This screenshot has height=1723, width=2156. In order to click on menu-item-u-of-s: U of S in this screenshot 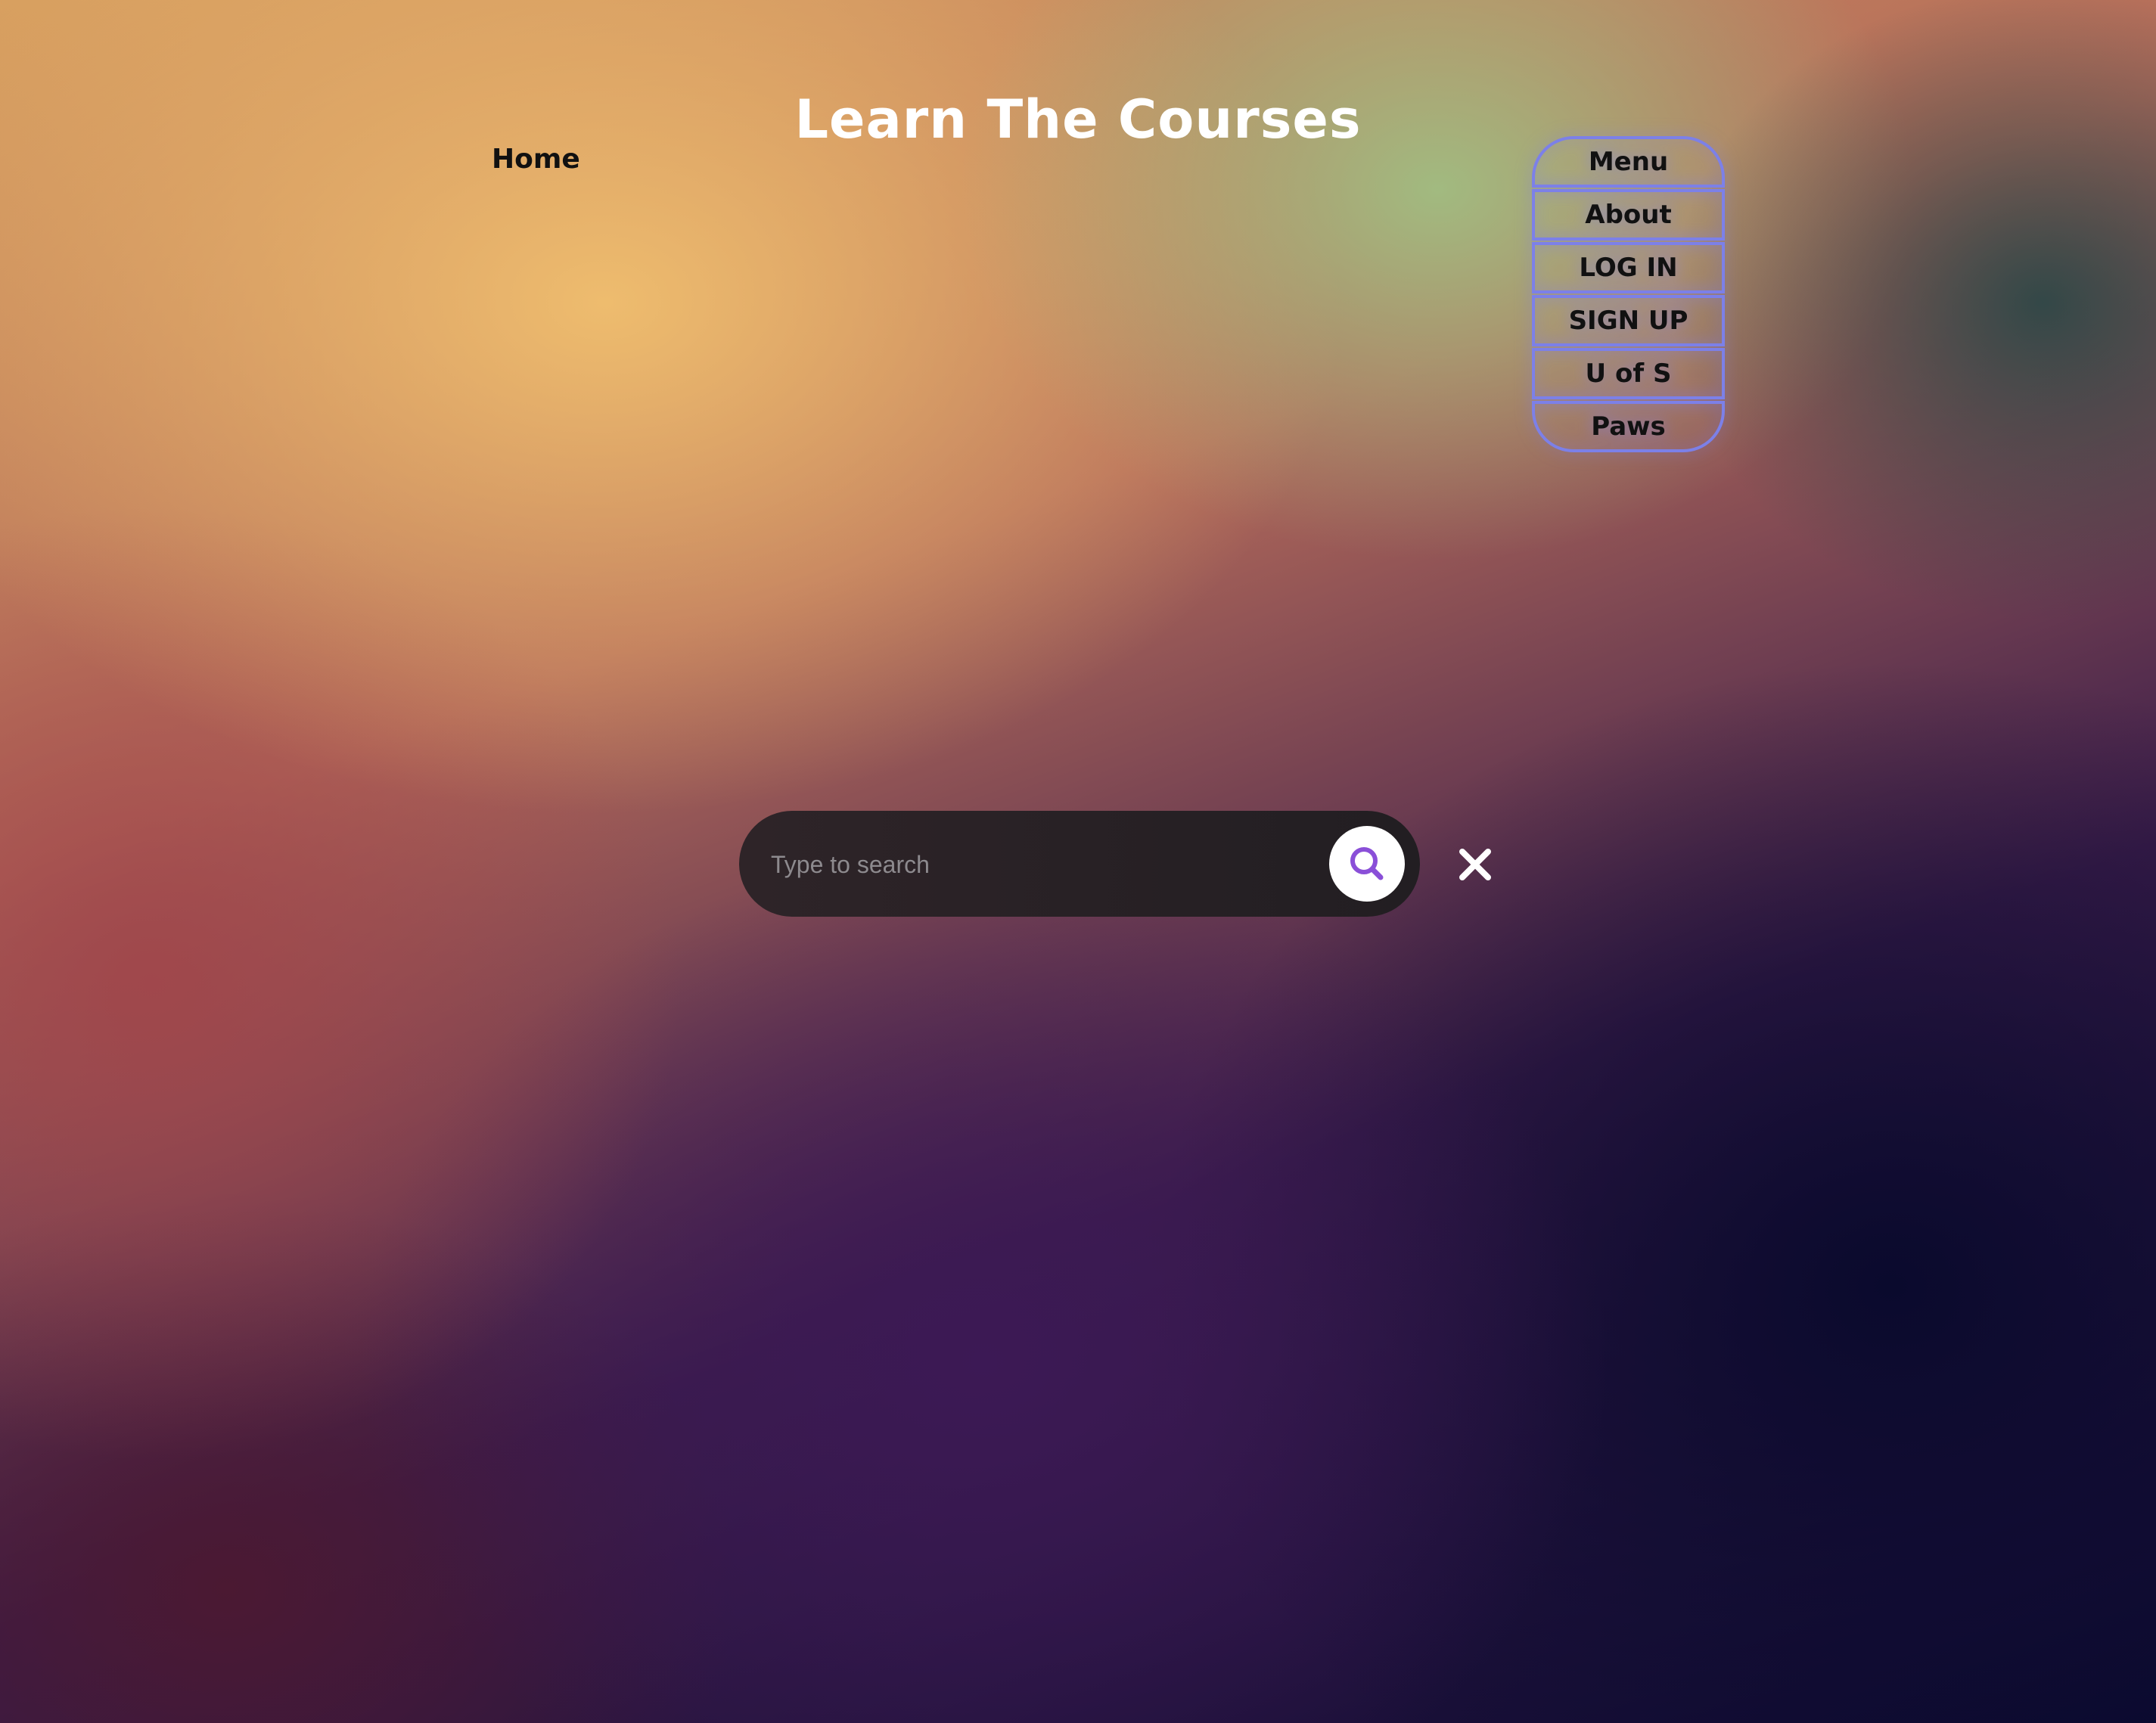, I will do `click(1628, 373)`.